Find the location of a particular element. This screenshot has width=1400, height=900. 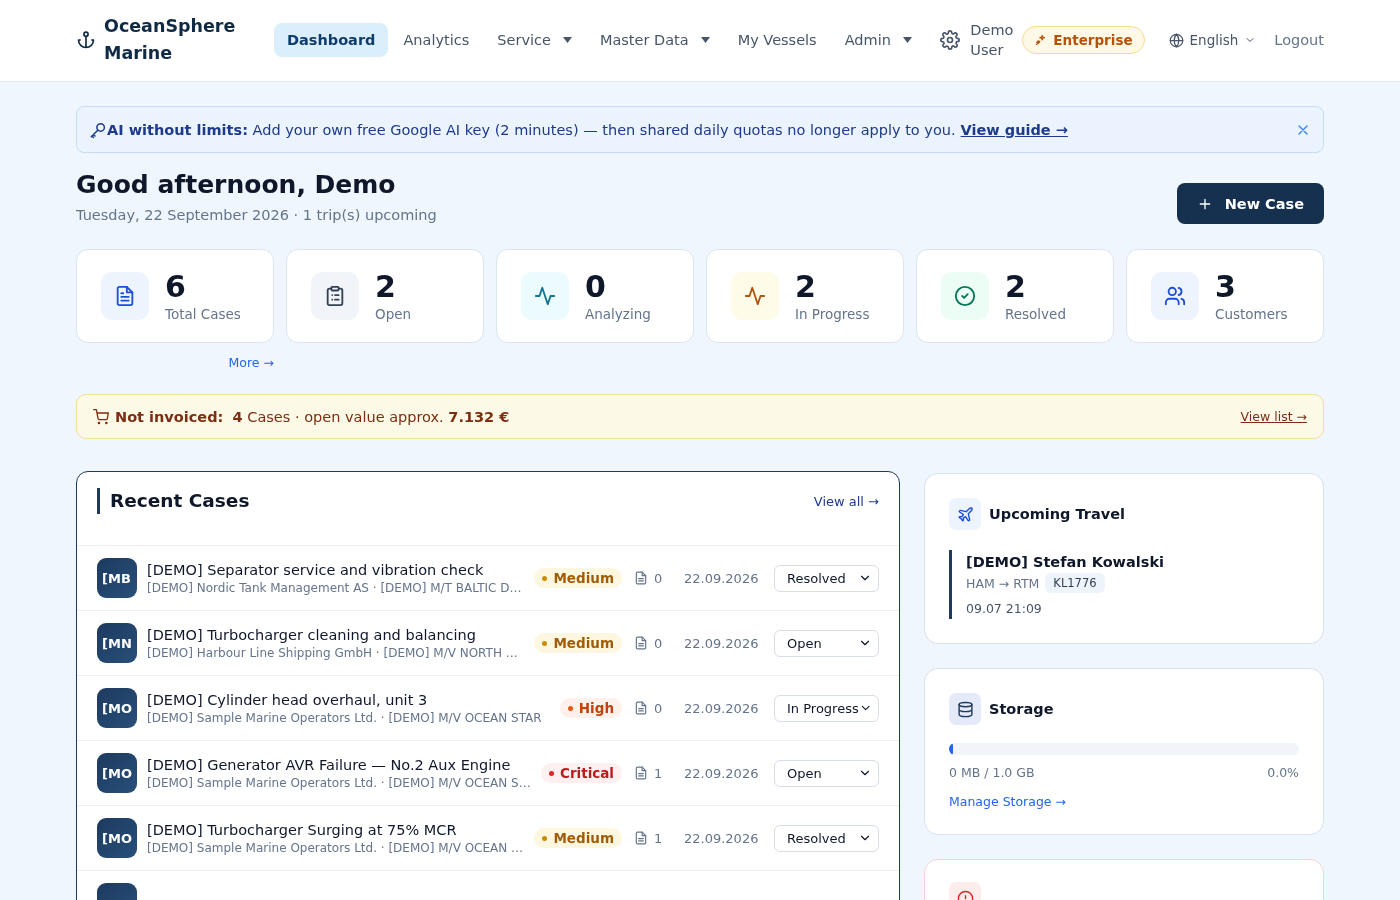

stat-value: 0 is located at coordinates (596, 287).